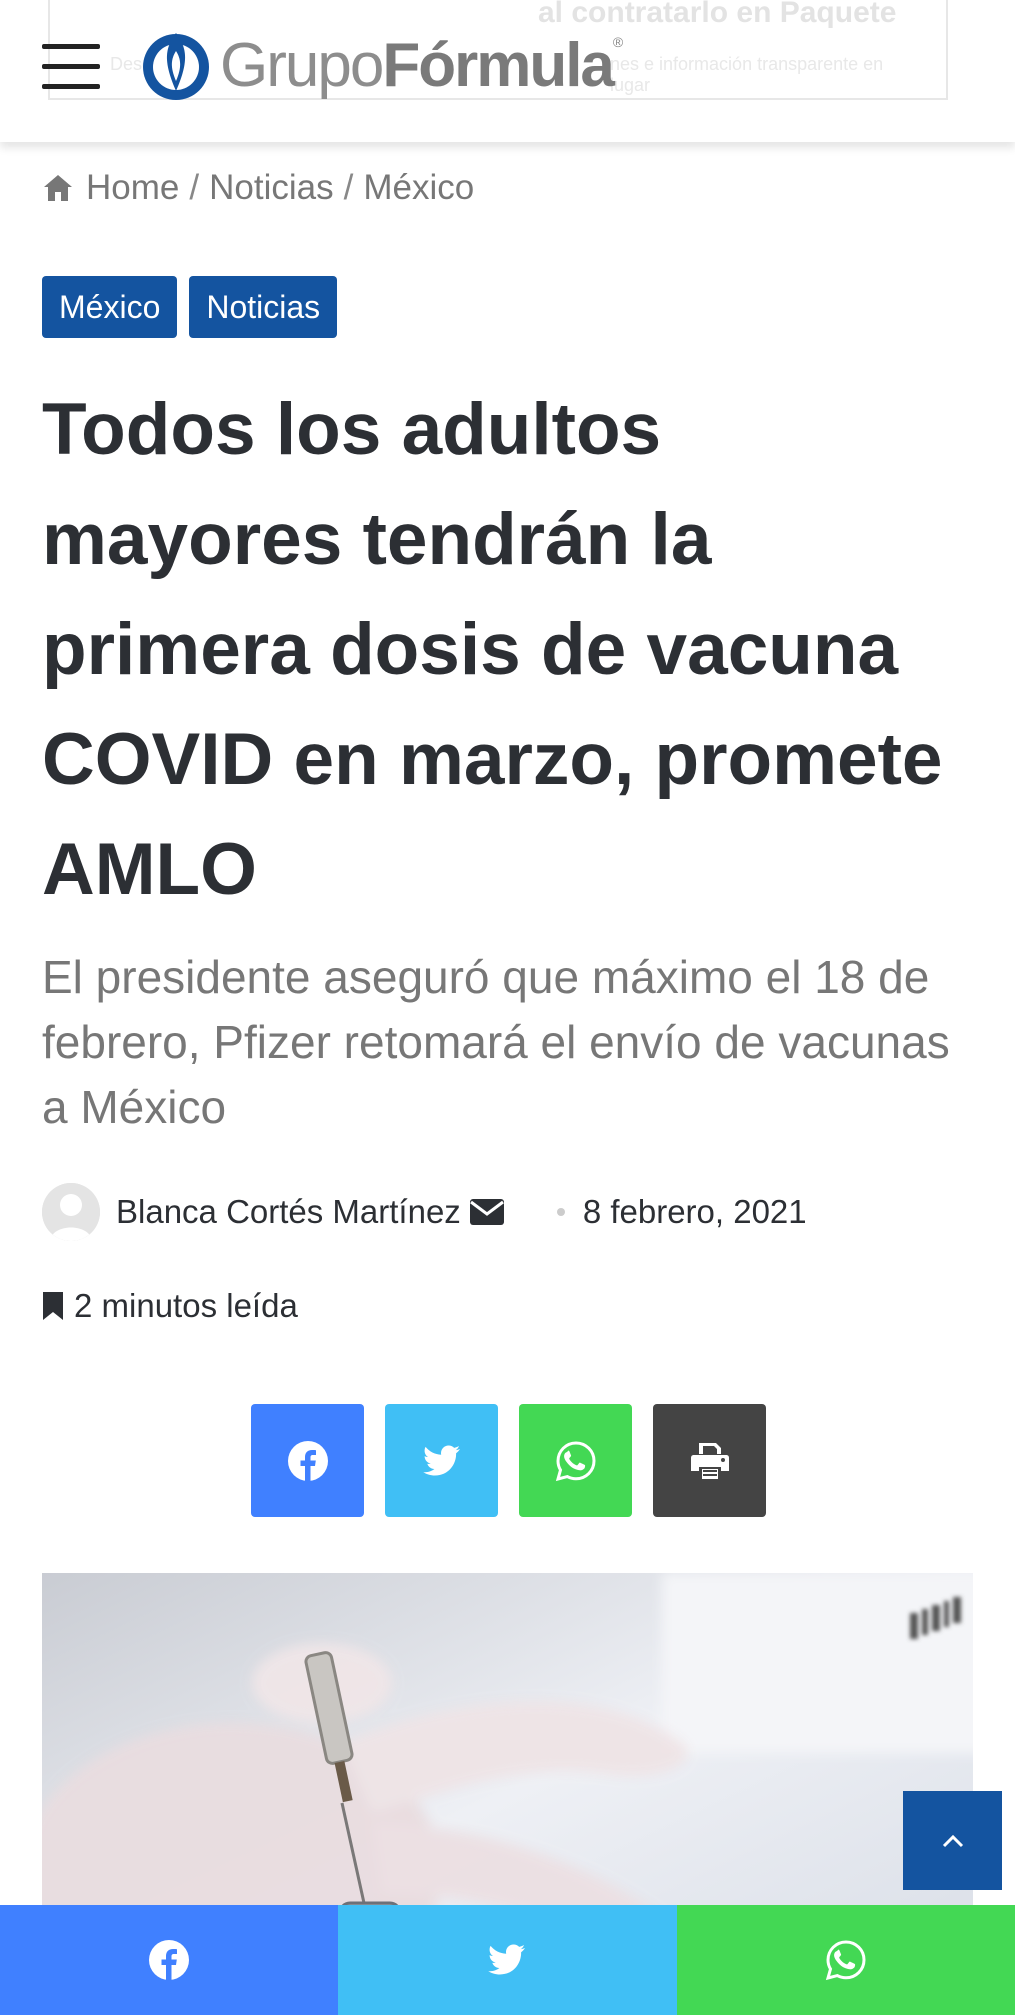 Image resolution: width=1015 pixels, height=2015 pixels. Describe the element at coordinates (747, 74) in the screenshot. I see `ad-text-right: nes e información transparente en lugar` at that location.